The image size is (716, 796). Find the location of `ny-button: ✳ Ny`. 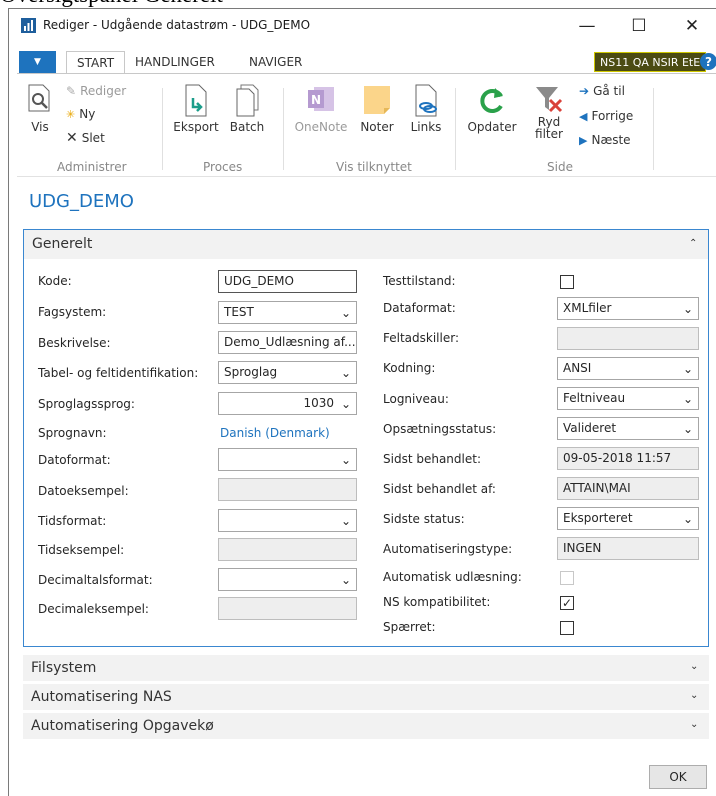

ny-button: ✳ Ny is located at coordinates (80, 114).